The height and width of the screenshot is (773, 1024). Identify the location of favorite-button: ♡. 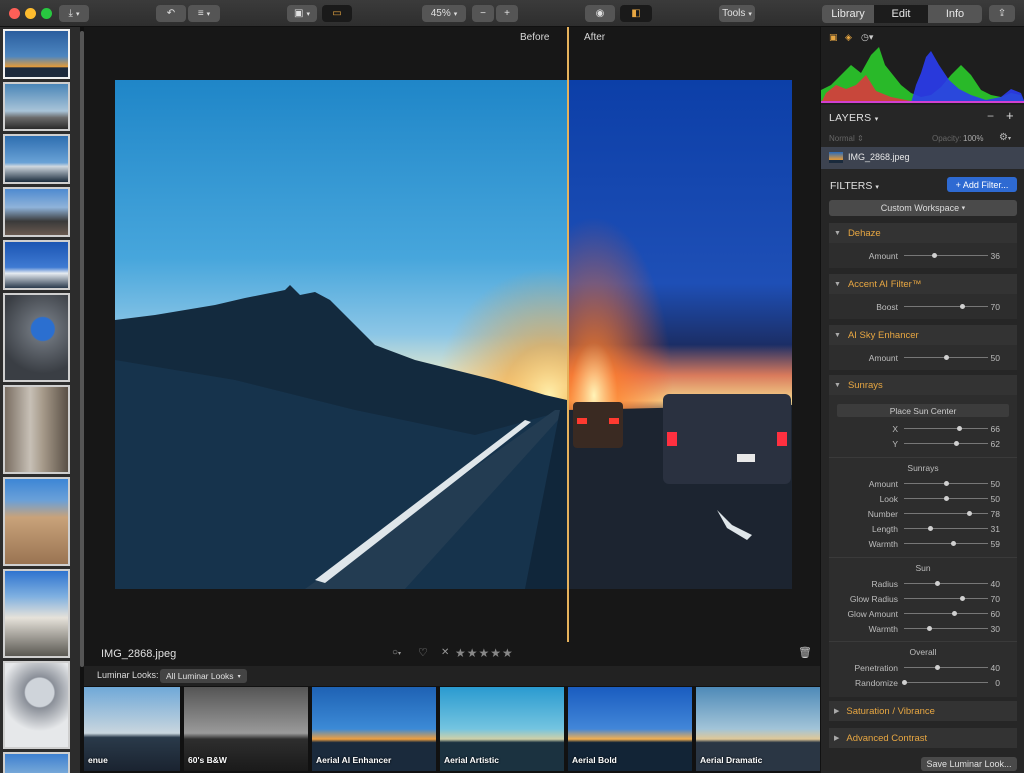
(423, 652).